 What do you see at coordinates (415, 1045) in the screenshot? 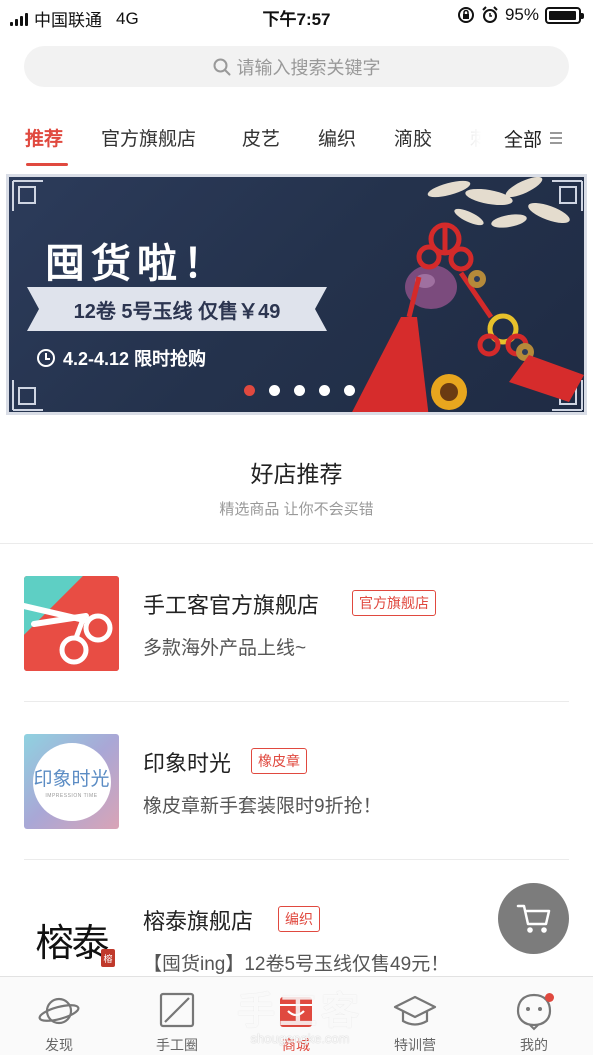
I see `nav-label: 特训营` at bounding box center [415, 1045].